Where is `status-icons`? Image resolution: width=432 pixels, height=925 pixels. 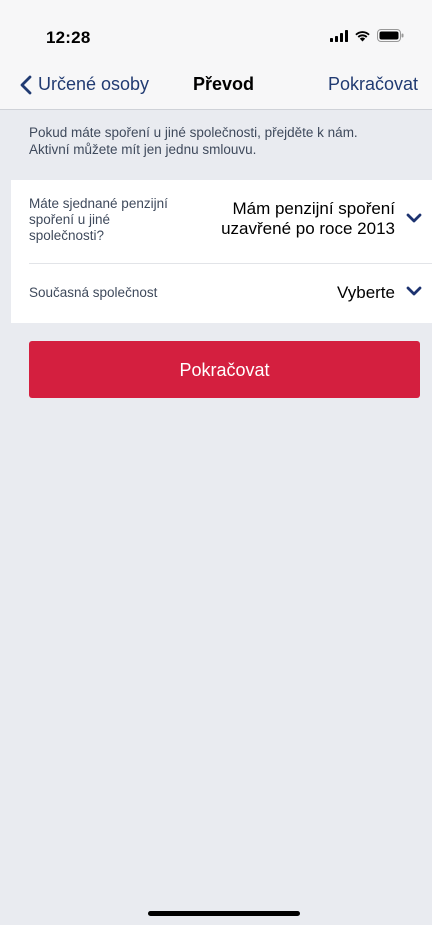
status-icons is located at coordinates (367, 35).